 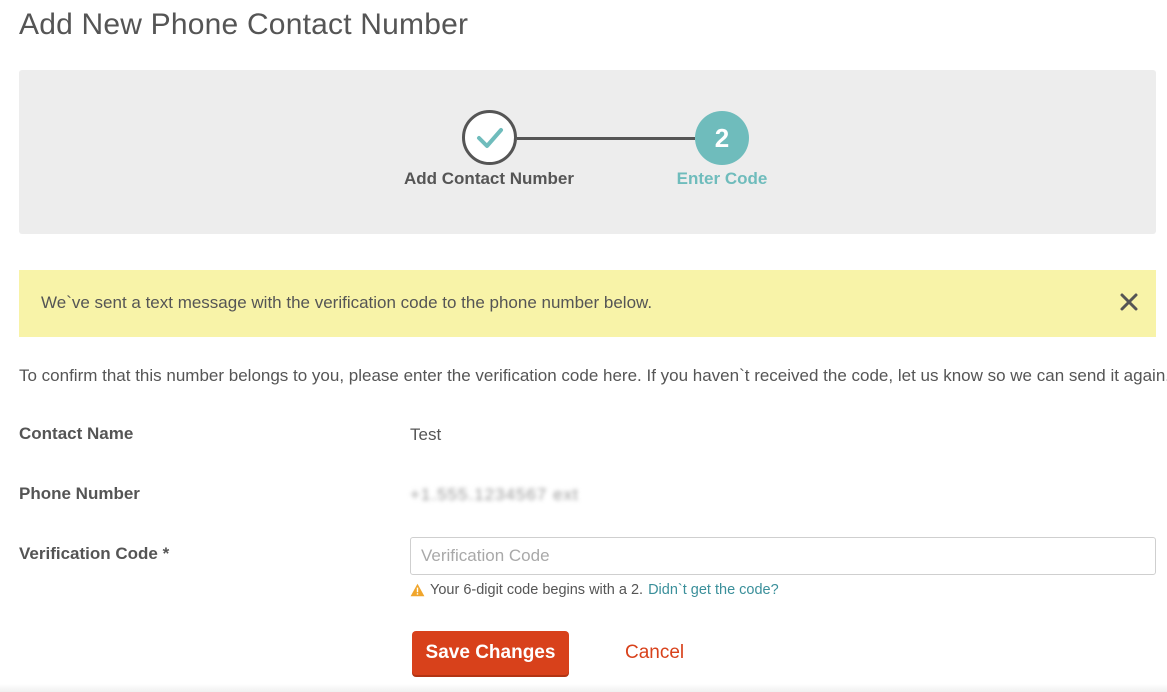 What do you see at coordinates (1129, 302) in the screenshot?
I see `close-icon` at bounding box center [1129, 302].